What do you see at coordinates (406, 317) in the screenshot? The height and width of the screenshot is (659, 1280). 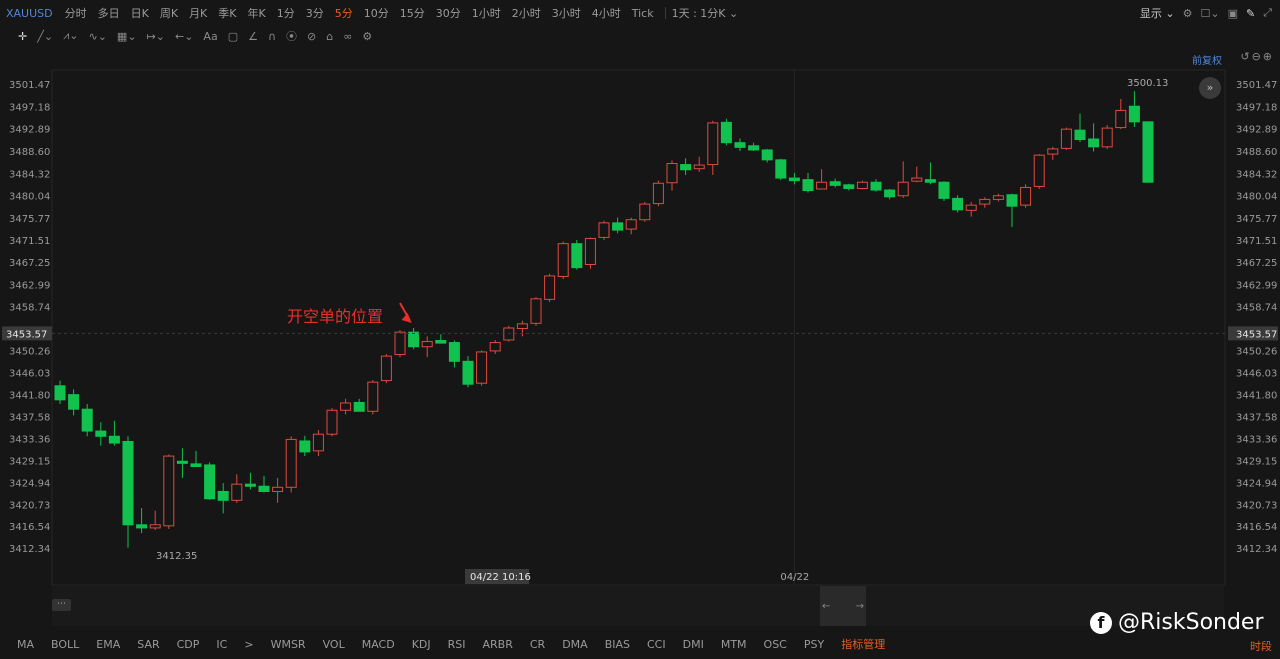 I see `annotation-arrow-head` at bounding box center [406, 317].